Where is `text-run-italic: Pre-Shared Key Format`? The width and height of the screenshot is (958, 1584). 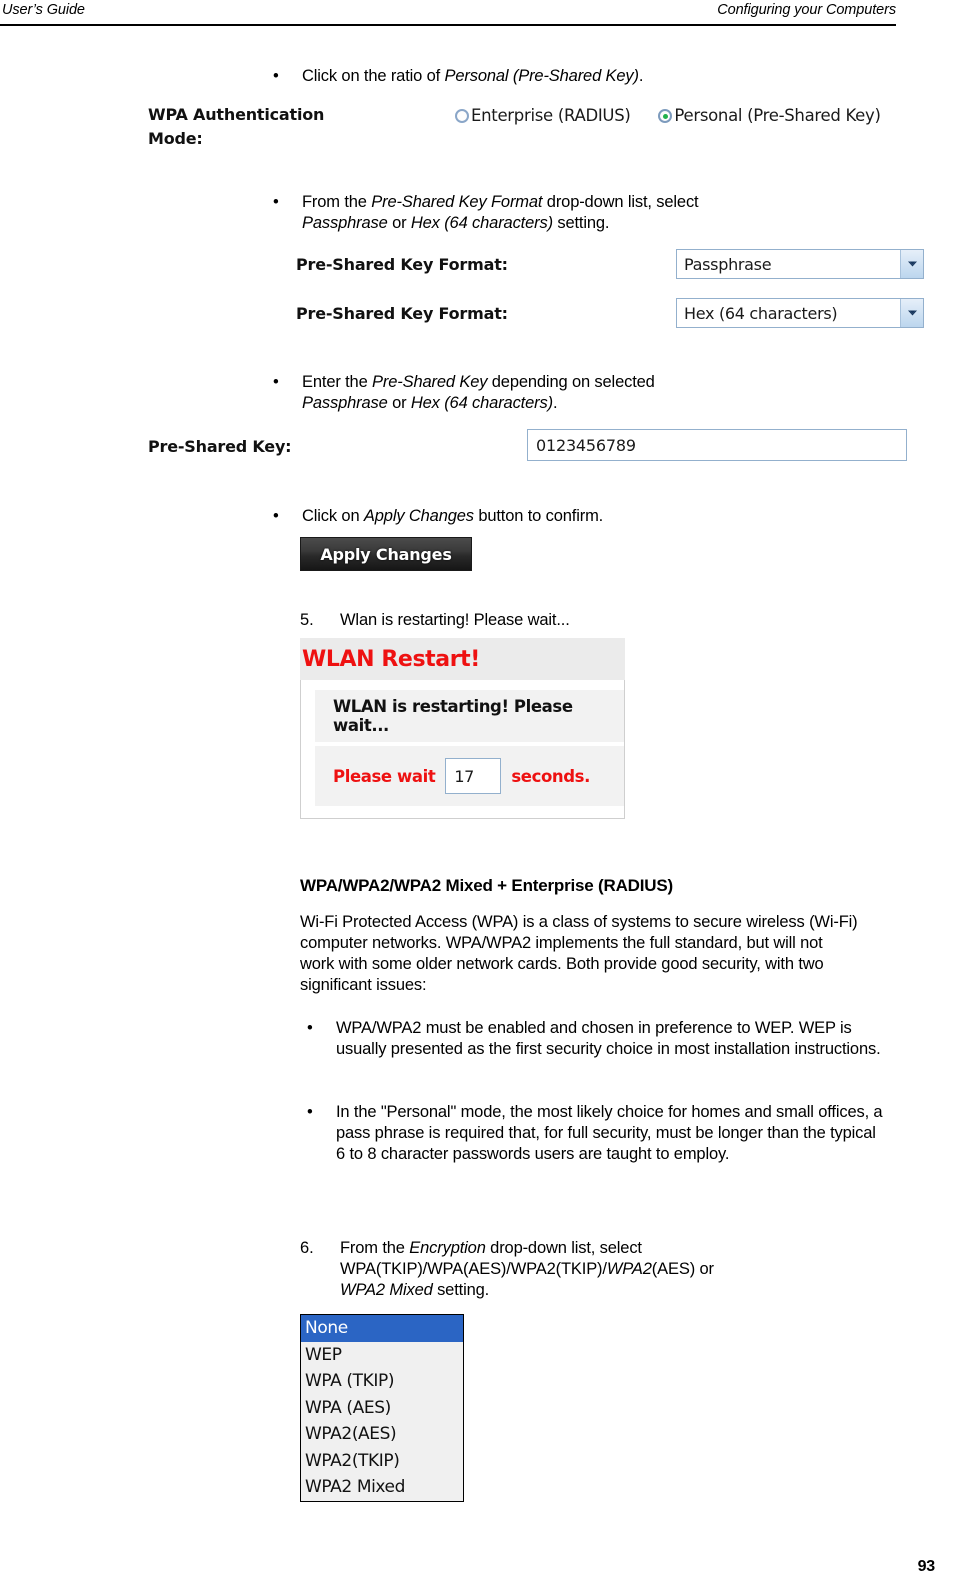 text-run-italic: Pre-Shared Key Format is located at coordinates (457, 202).